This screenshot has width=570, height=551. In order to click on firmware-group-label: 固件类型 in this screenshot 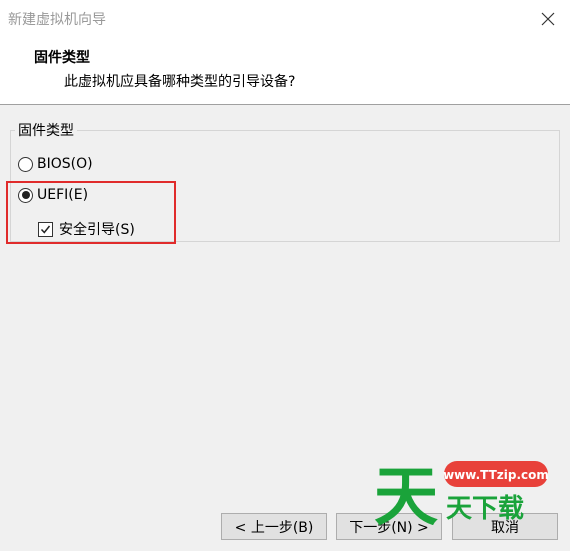, I will do `click(46, 130)`.